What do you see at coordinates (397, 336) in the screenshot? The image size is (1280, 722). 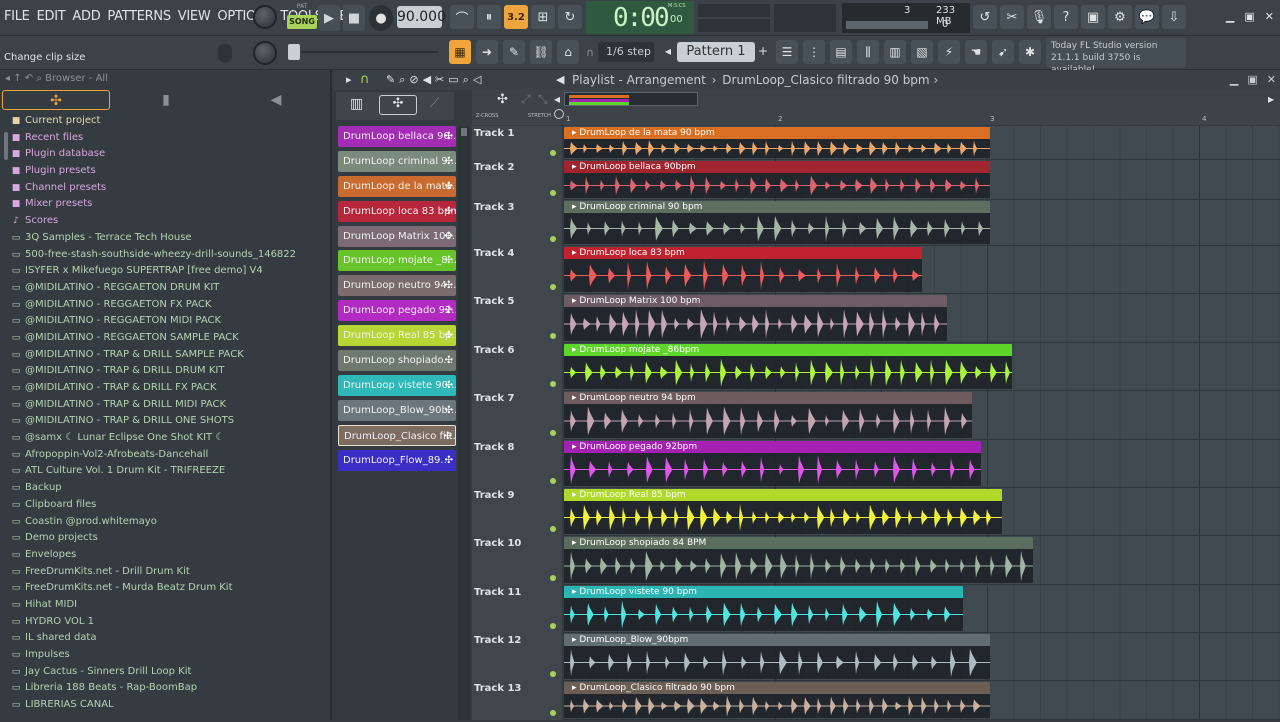 I see `picker-clip: DrumLoop Real 85 bp... ✣` at bounding box center [397, 336].